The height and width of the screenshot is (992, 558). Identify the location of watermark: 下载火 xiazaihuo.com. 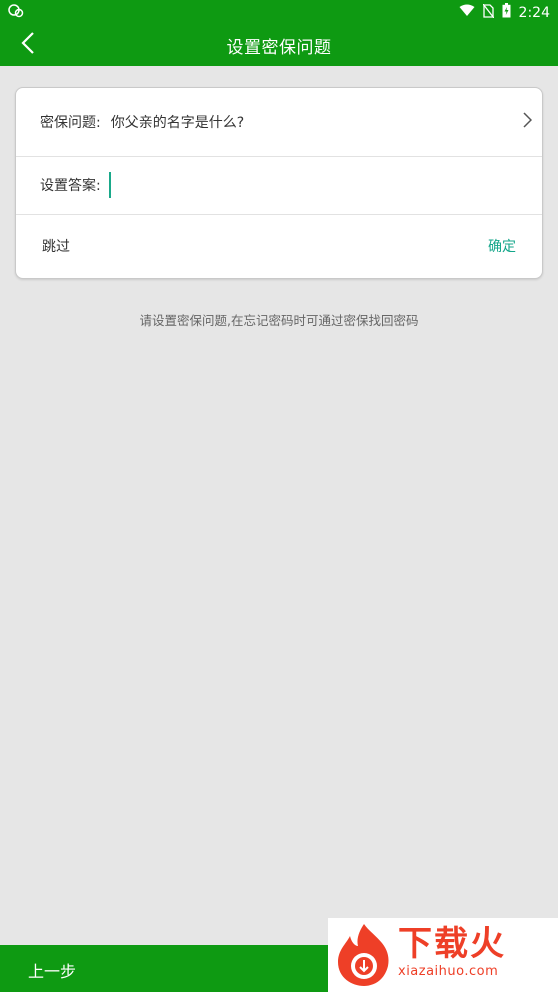
(443, 955).